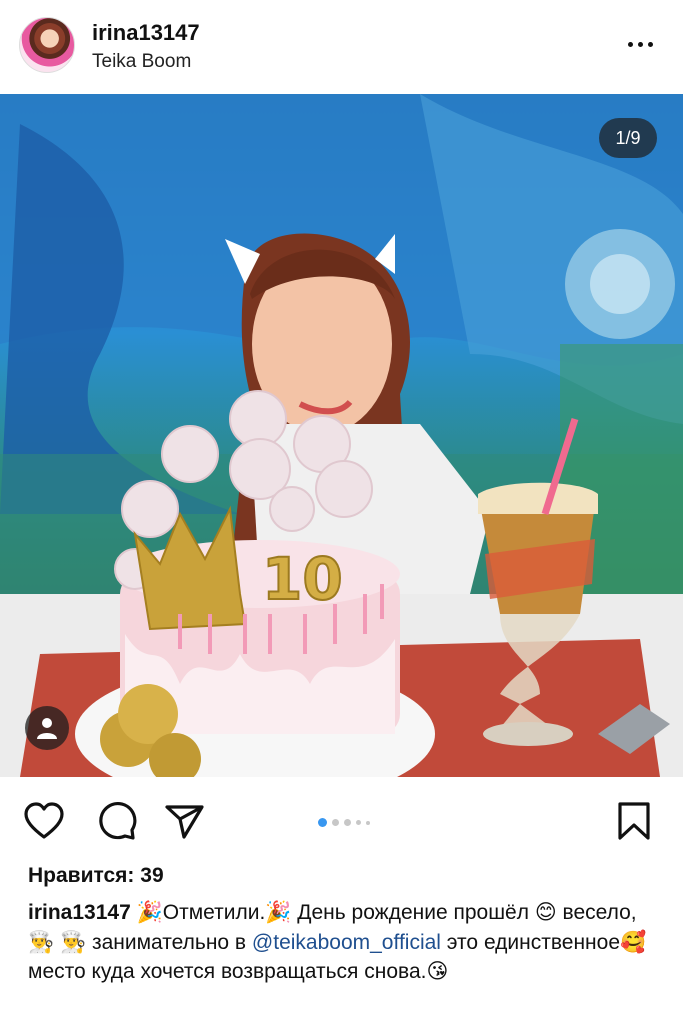  What do you see at coordinates (47, 728) in the screenshot?
I see `user-tag-icon` at bounding box center [47, 728].